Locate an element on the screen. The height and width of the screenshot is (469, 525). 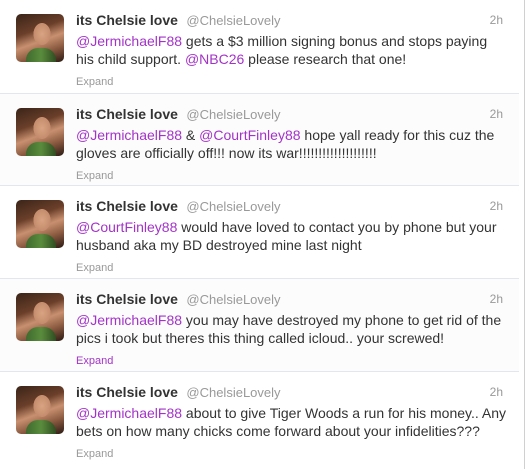
mention-link: @NBC26 is located at coordinates (214, 59).